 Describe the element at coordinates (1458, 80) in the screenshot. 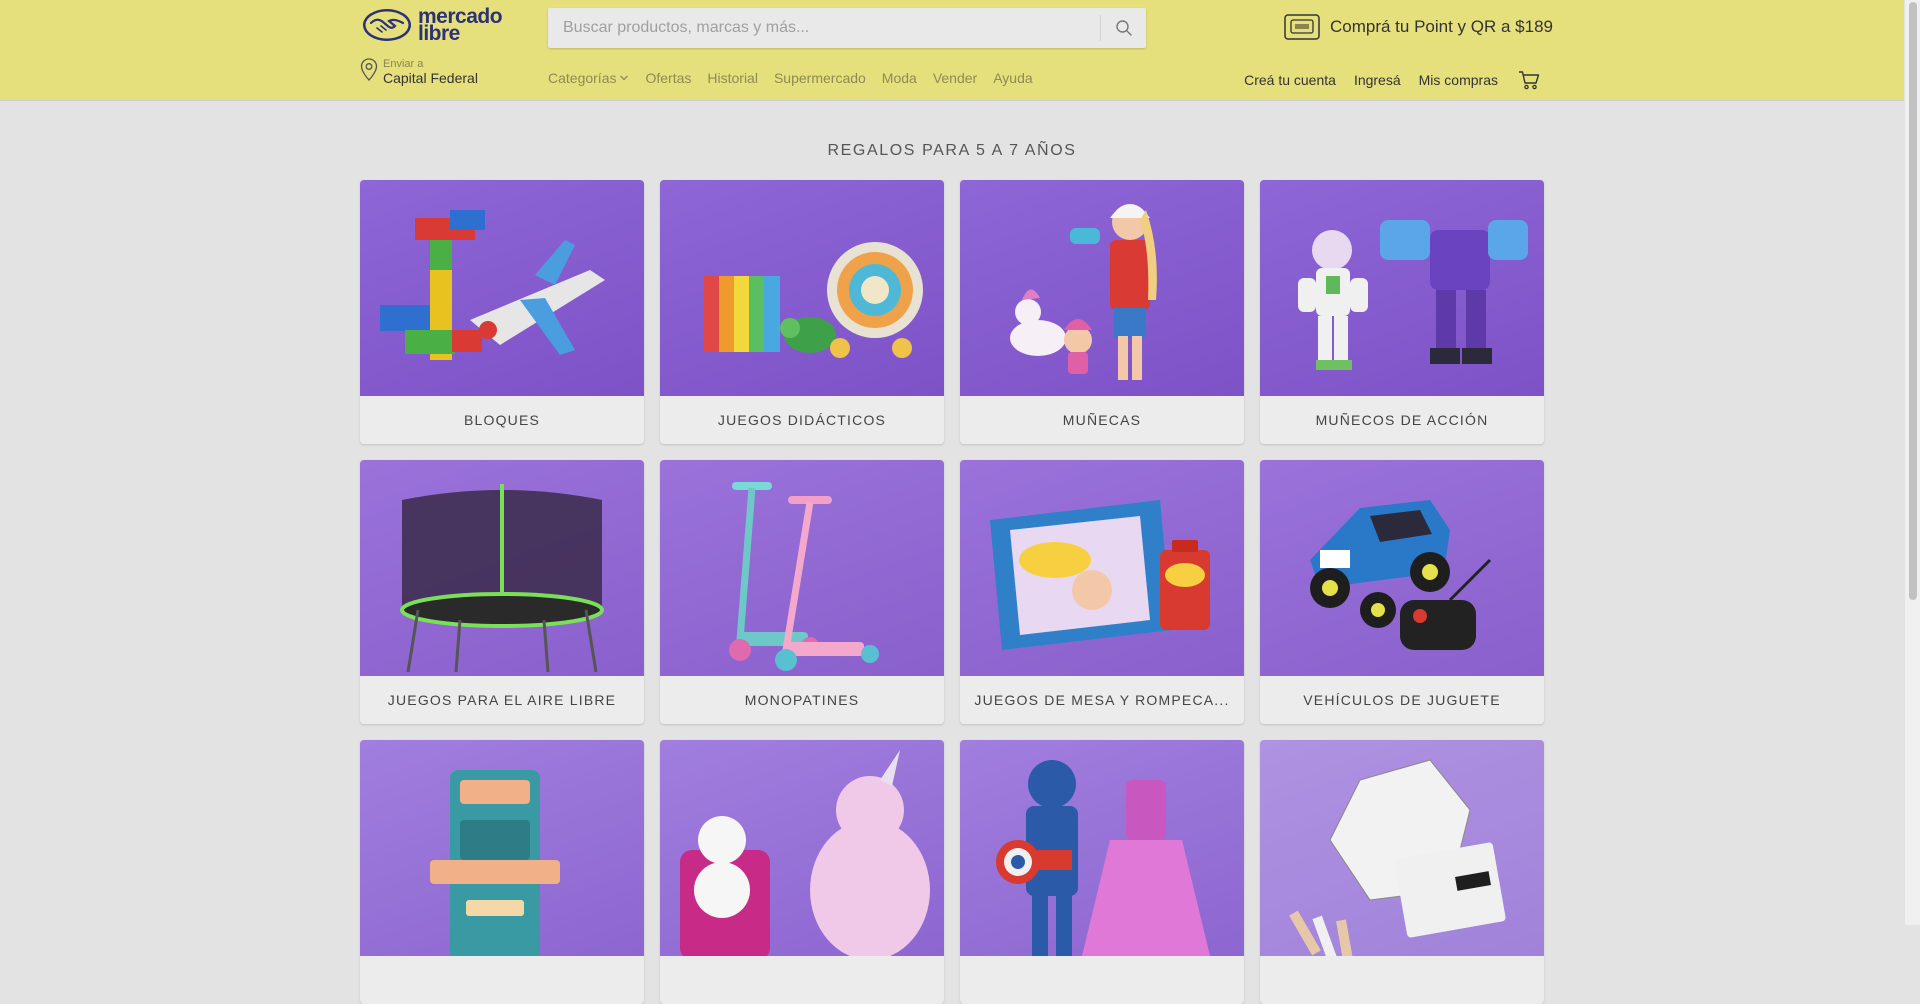

I see `my-purchases-link: Mis compras` at that location.